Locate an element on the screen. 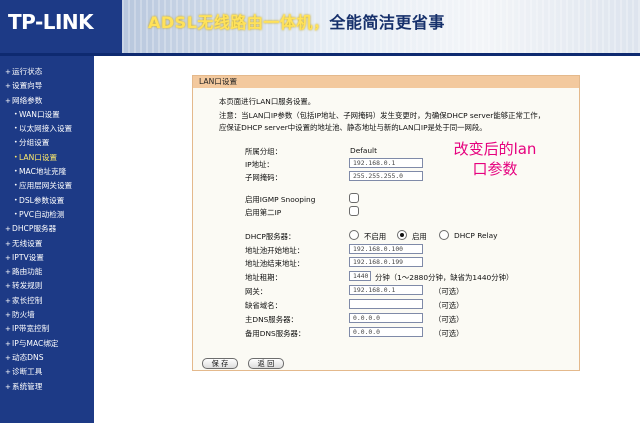  sidebar-item: 设置向导 is located at coordinates (47, 86).